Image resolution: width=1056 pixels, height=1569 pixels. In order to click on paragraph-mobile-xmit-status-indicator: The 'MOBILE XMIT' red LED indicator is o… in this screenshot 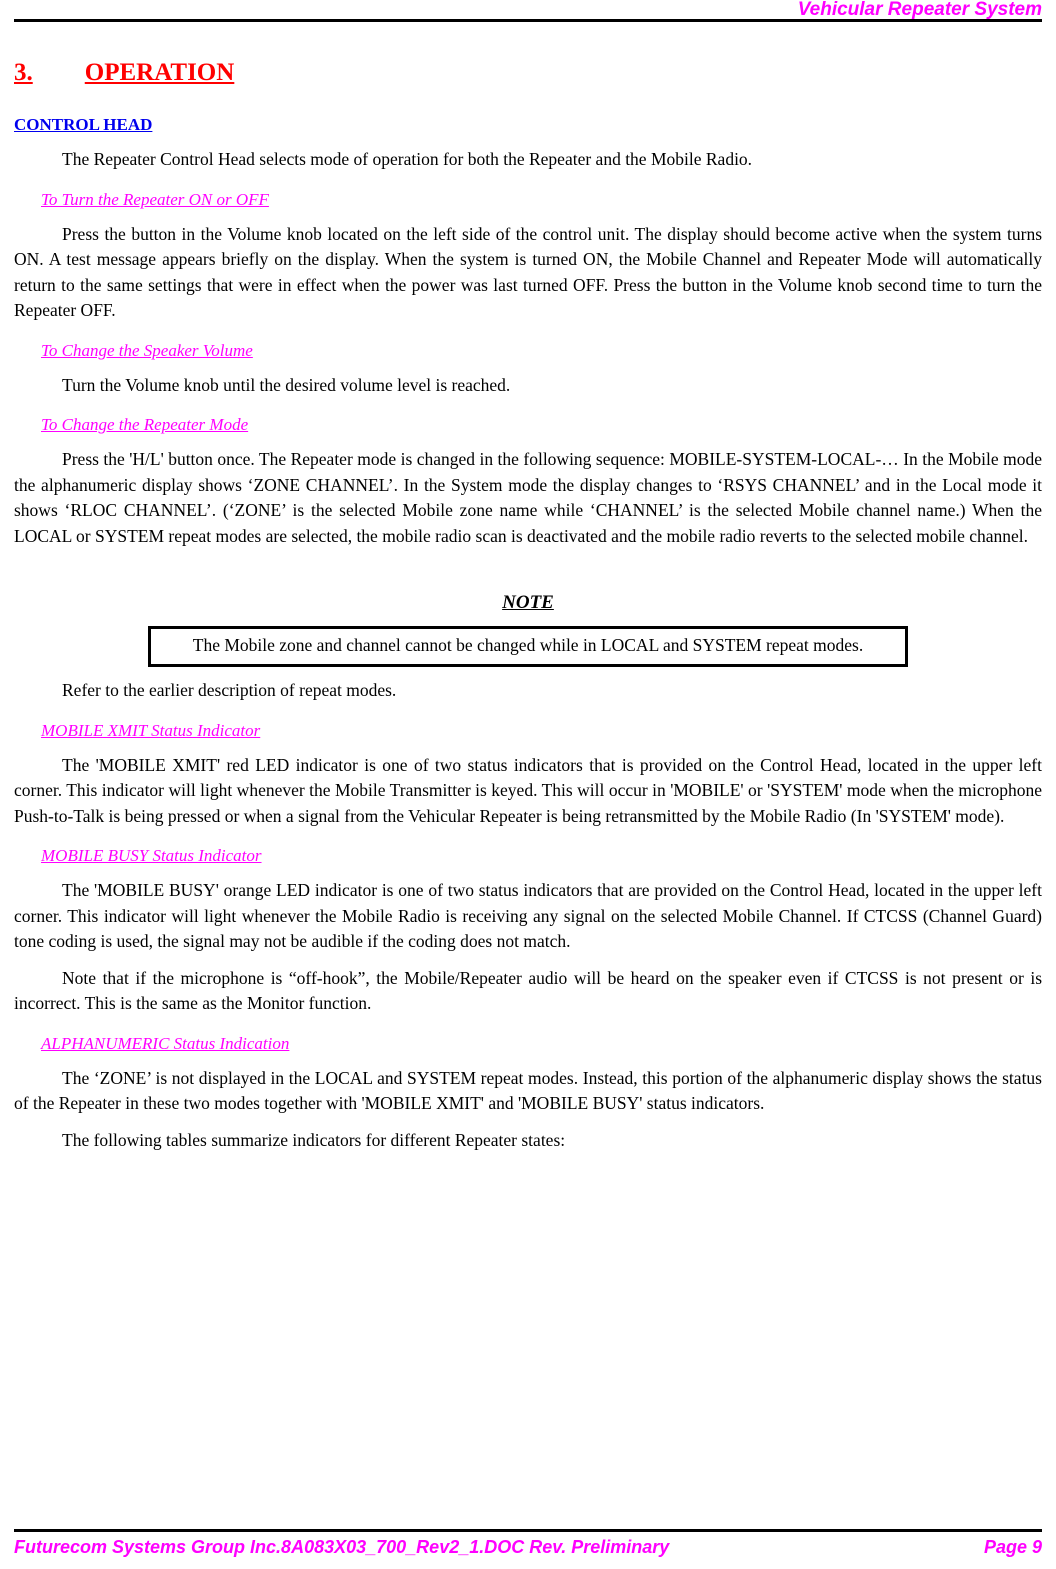, I will do `click(528, 790)`.